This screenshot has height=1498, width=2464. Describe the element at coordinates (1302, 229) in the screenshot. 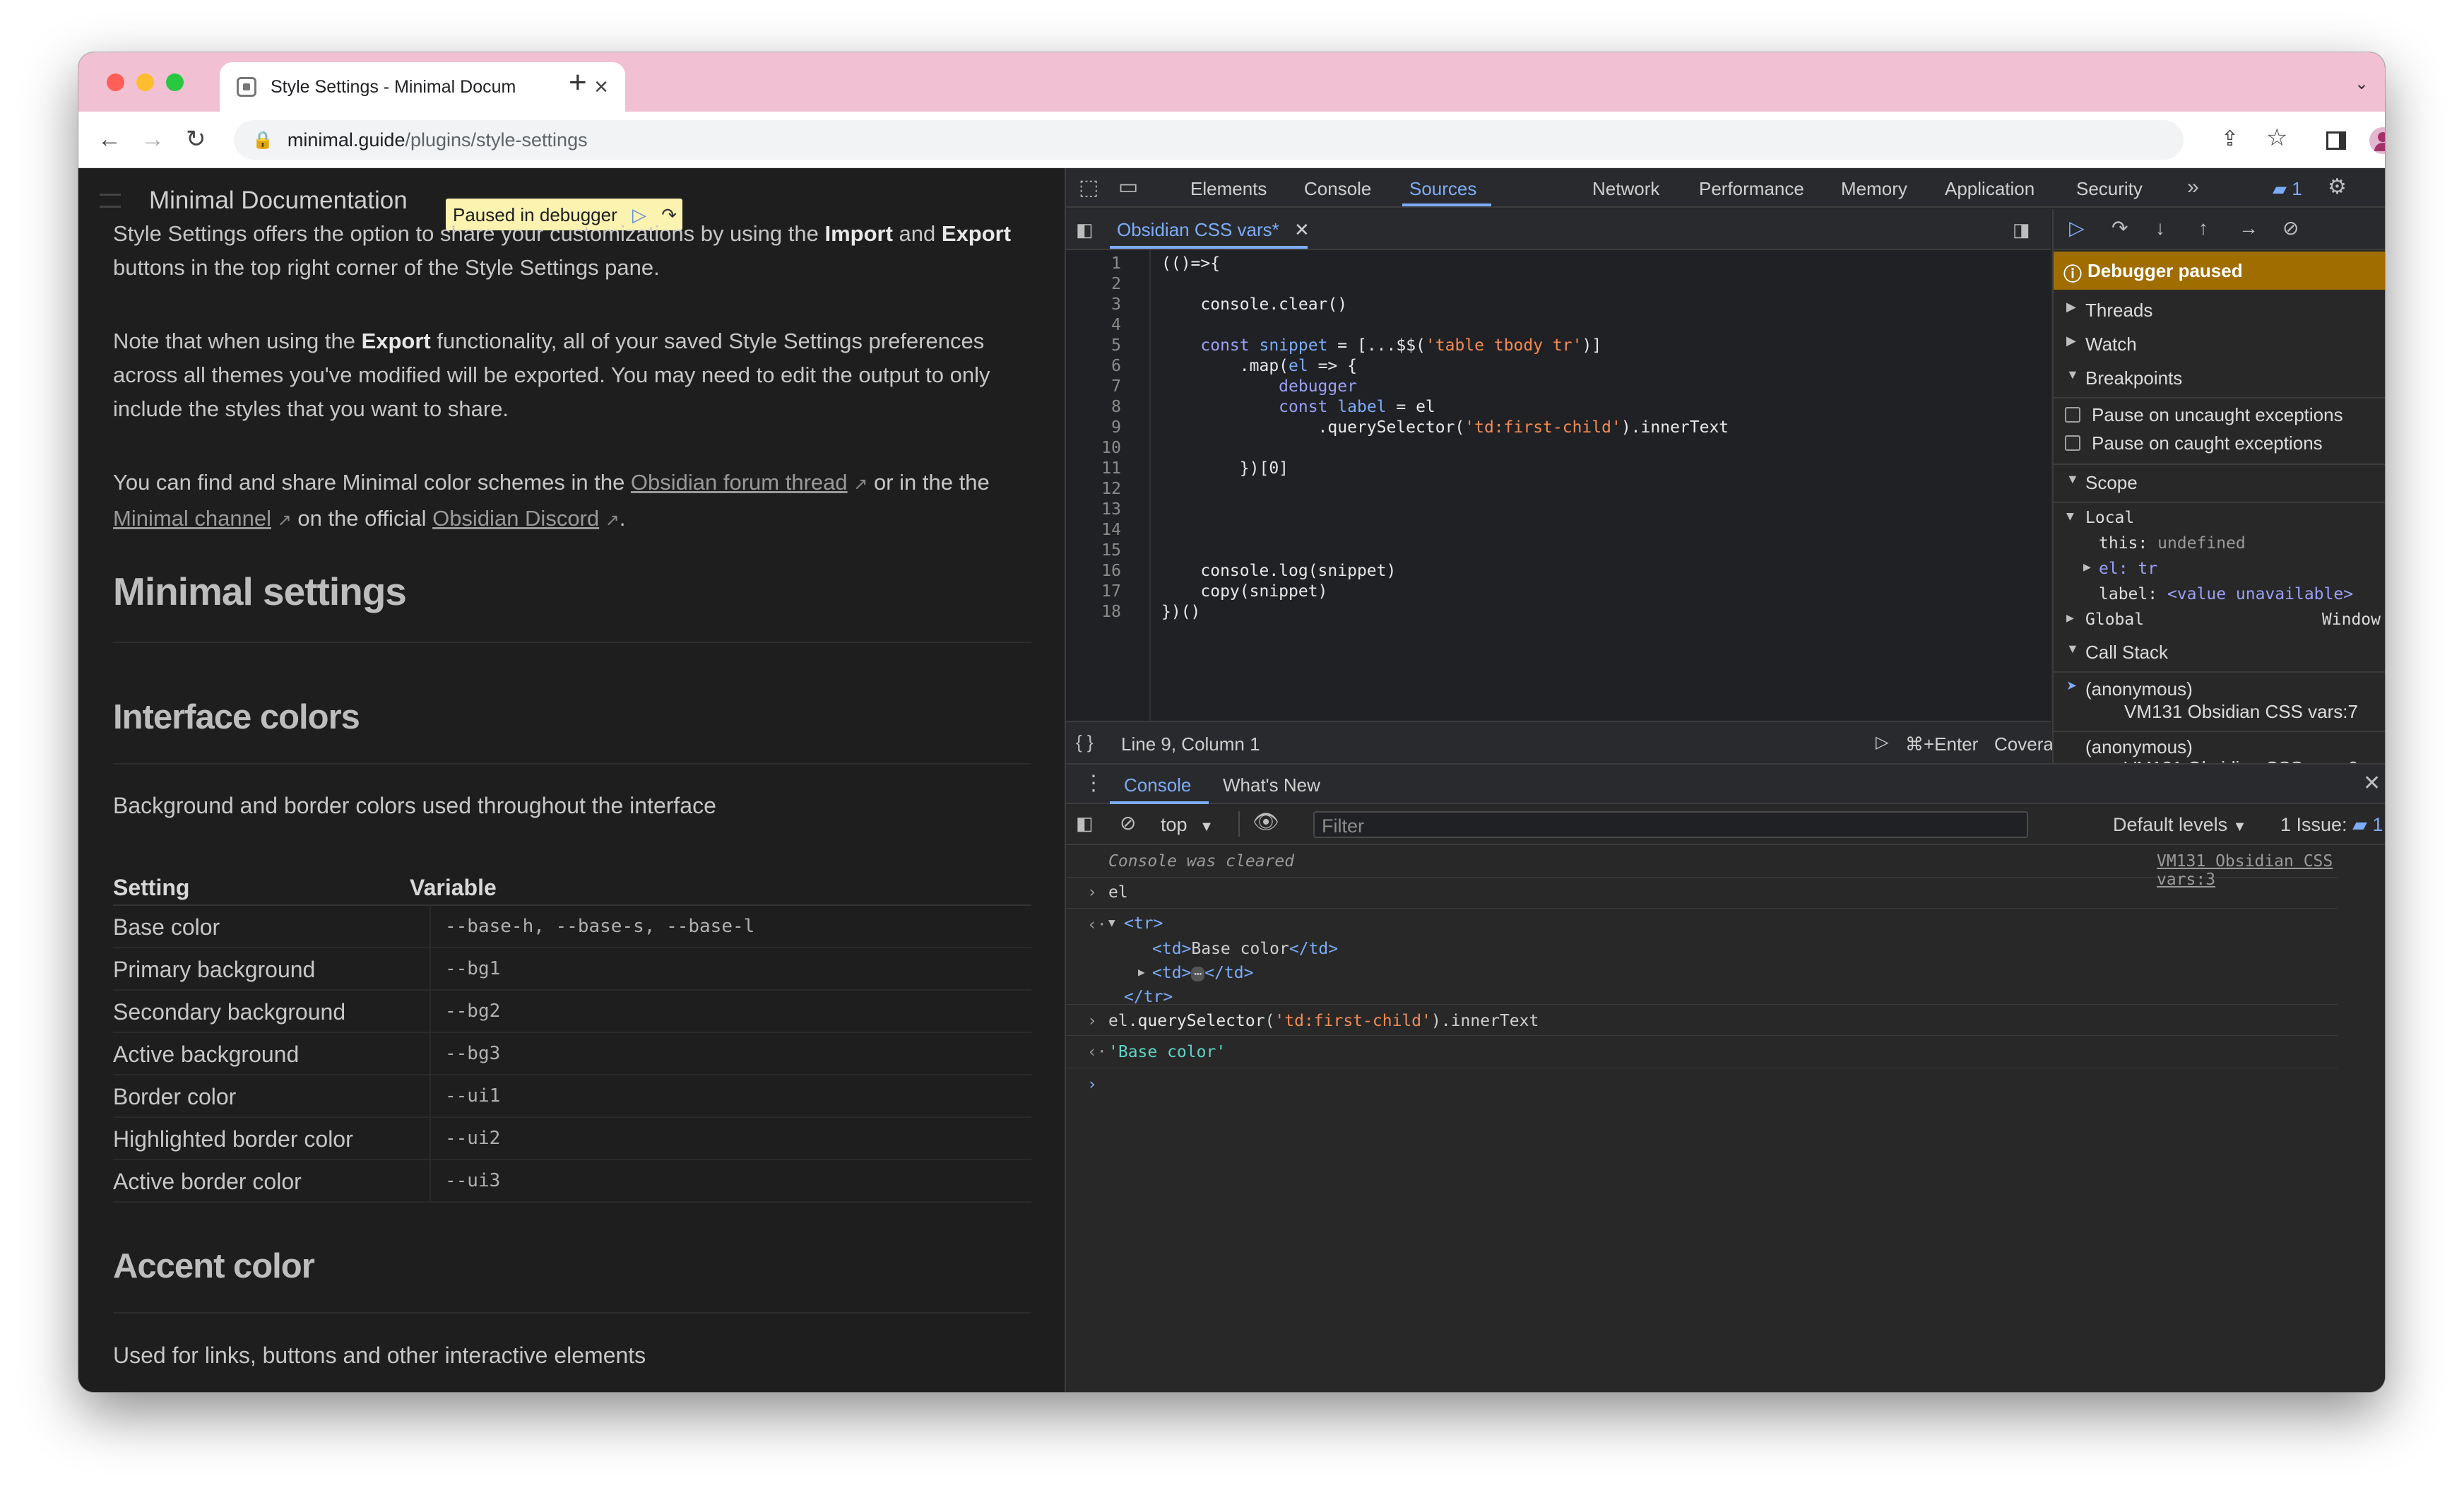

I see `close-file-icon: ✕` at that location.